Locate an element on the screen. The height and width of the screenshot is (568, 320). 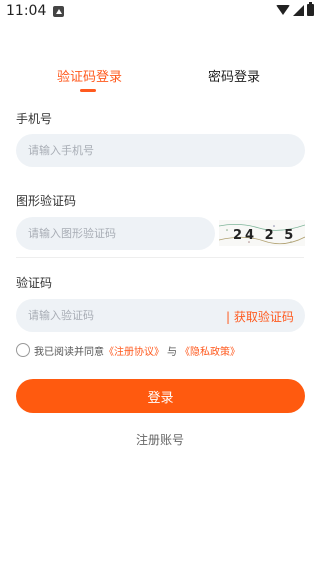
status-time: 11:04 is located at coordinates (26, 11).